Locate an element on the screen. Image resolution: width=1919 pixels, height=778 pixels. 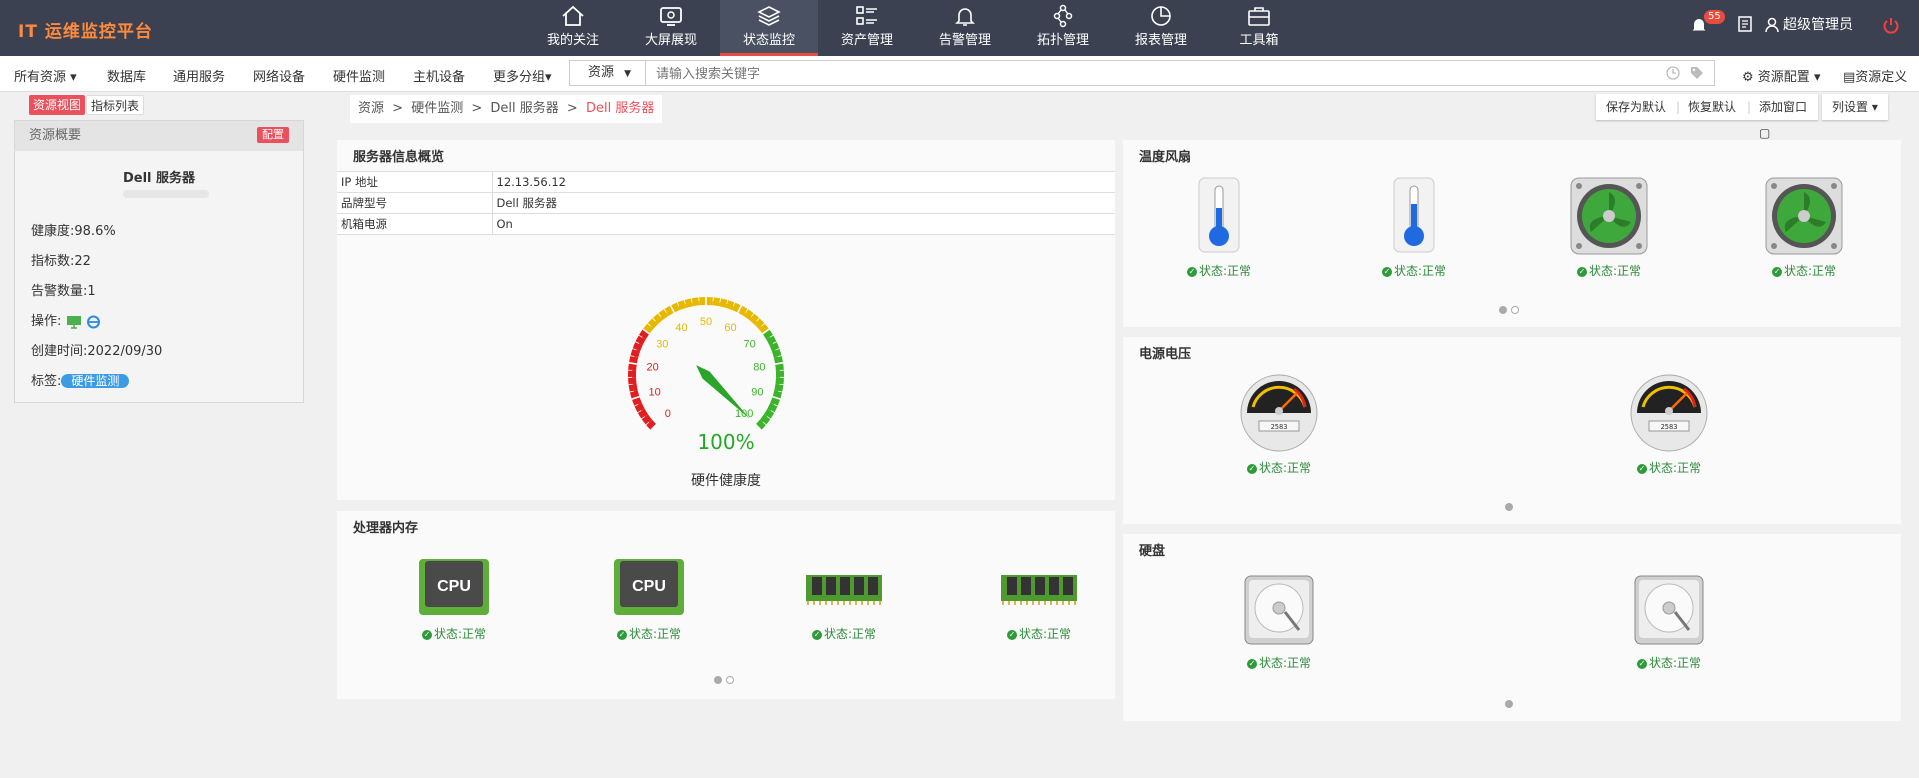
save-default-button: 保存为默认 is located at coordinates (1636, 107).